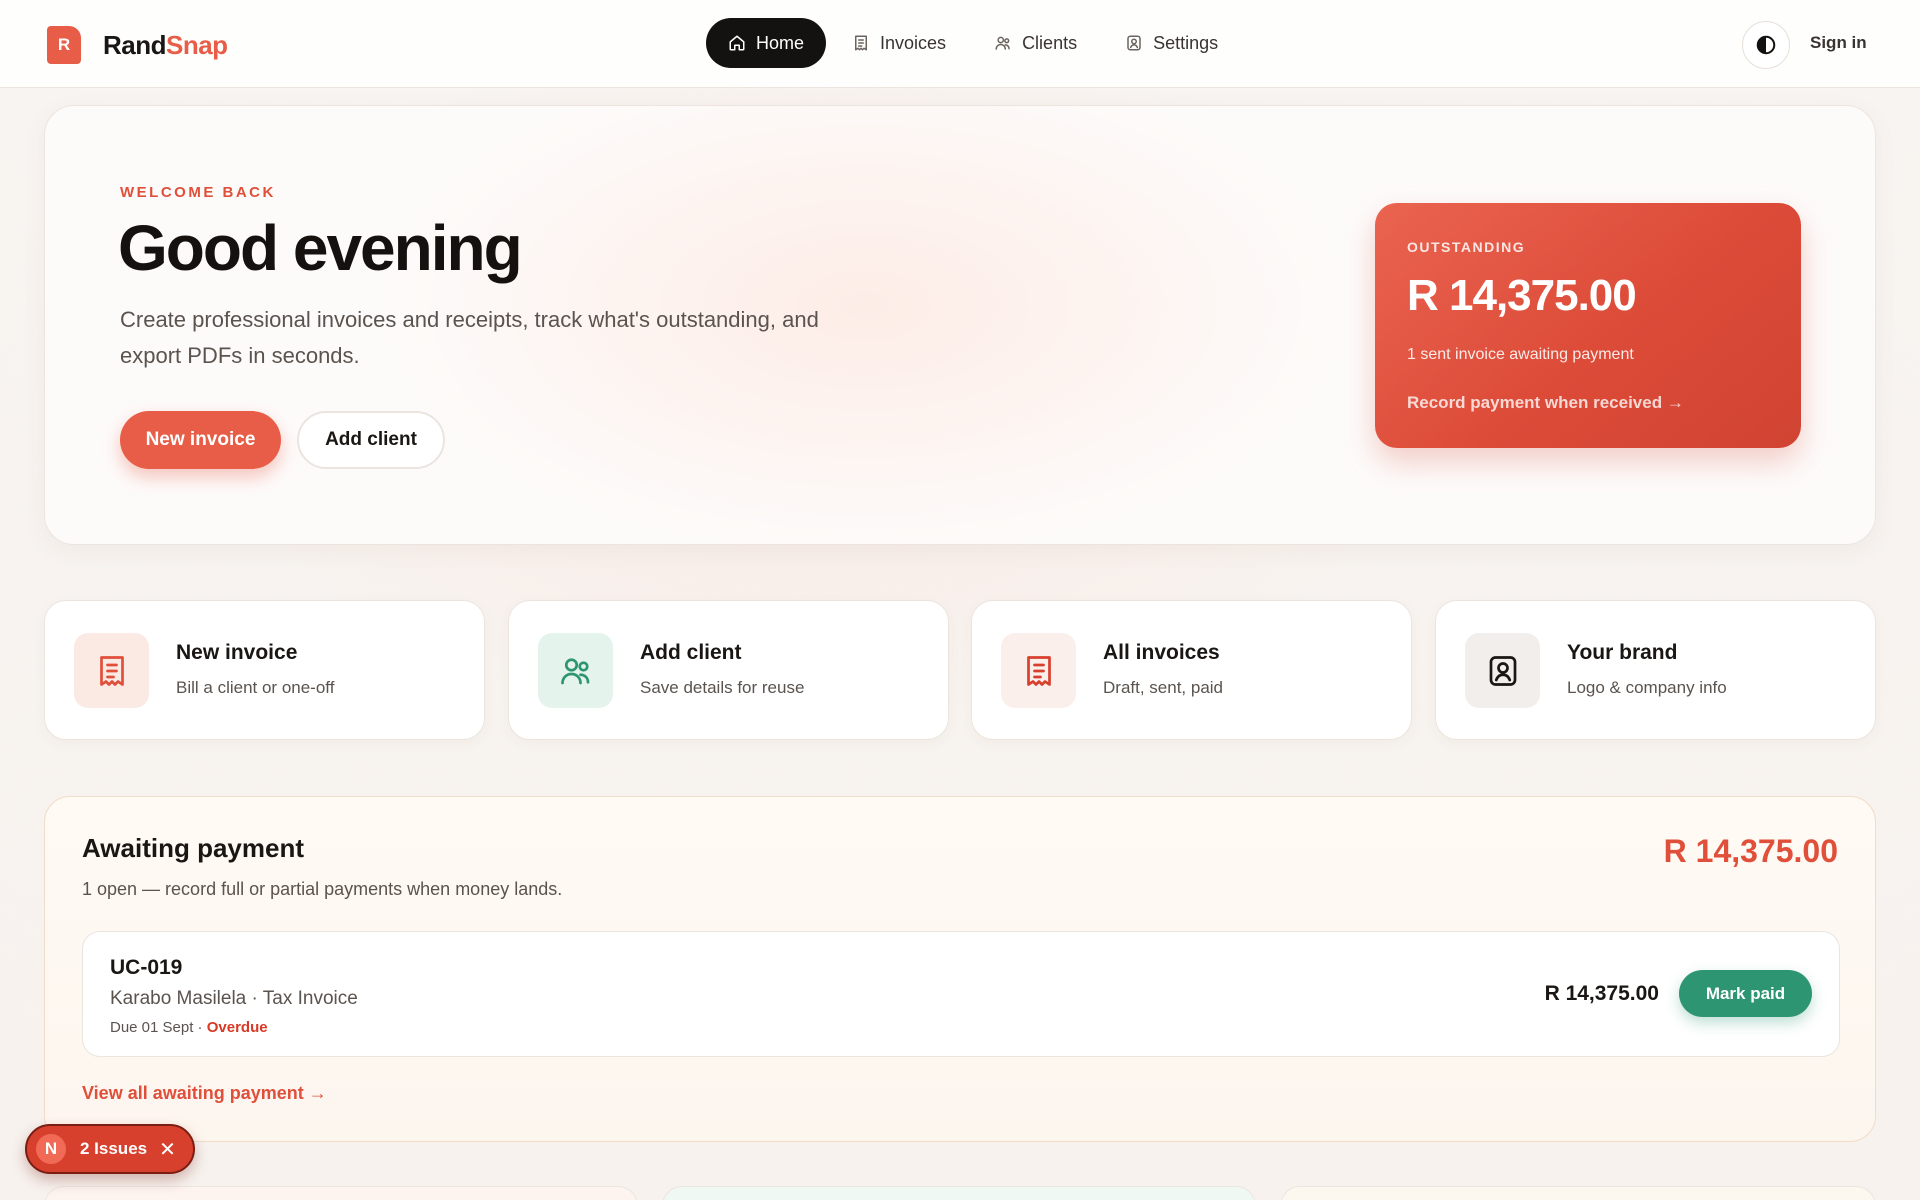 This screenshot has width=1920, height=1200. What do you see at coordinates (198, 192) in the screenshot?
I see `hero-eyebrow: WELCOME BACK` at bounding box center [198, 192].